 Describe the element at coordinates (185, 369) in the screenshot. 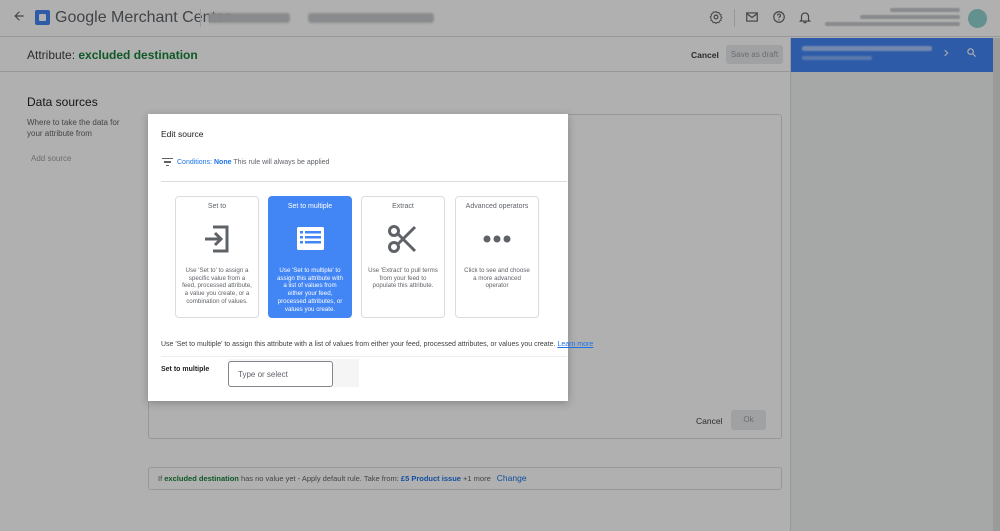

I see `set-to-multiple-label: Set to multiple` at that location.